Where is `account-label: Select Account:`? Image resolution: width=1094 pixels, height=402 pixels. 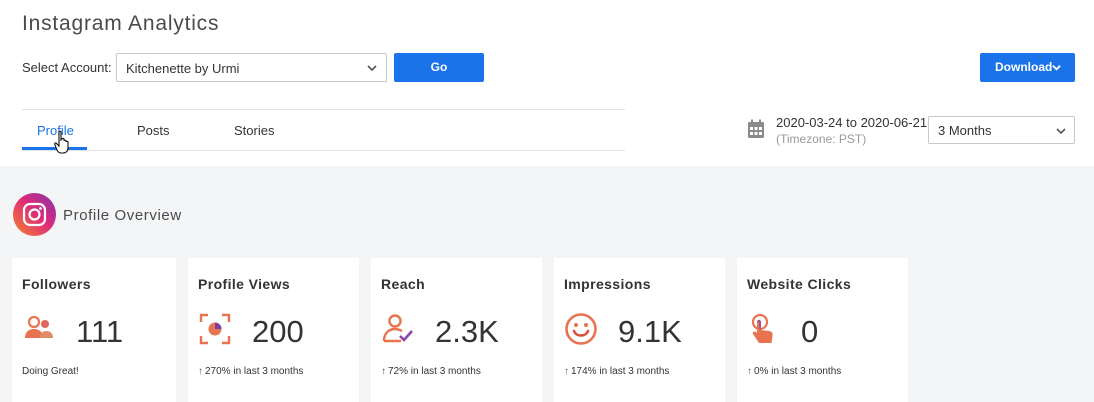 account-label: Select Account: is located at coordinates (67, 67).